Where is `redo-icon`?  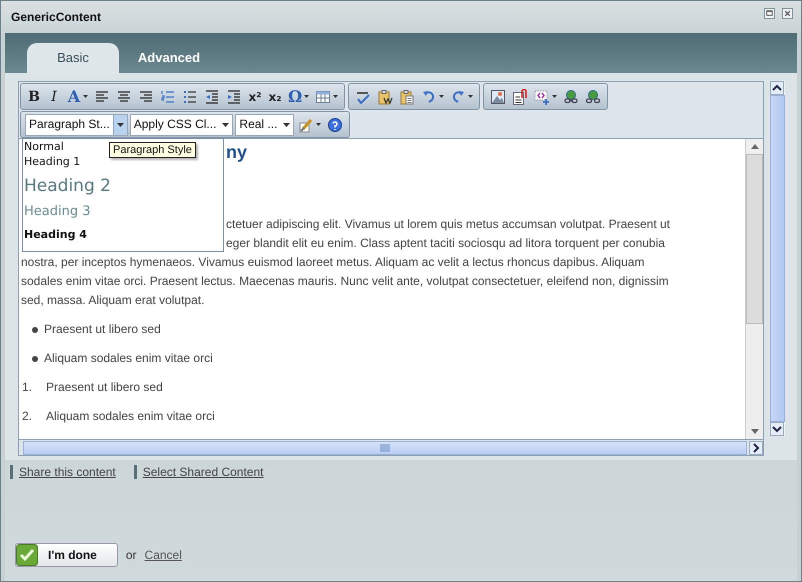
redo-icon is located at coordinates (458, 96).